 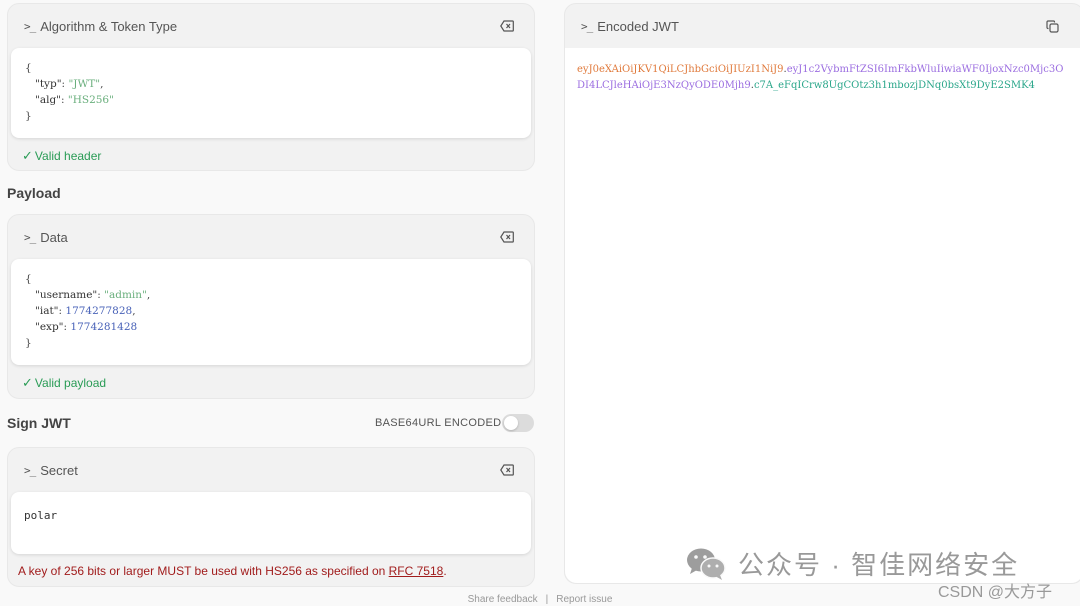 What do you see at coordinates (90, 100) in the screenshot?
I see `alg-value: "HS256"` at bounding box center [90, 100].